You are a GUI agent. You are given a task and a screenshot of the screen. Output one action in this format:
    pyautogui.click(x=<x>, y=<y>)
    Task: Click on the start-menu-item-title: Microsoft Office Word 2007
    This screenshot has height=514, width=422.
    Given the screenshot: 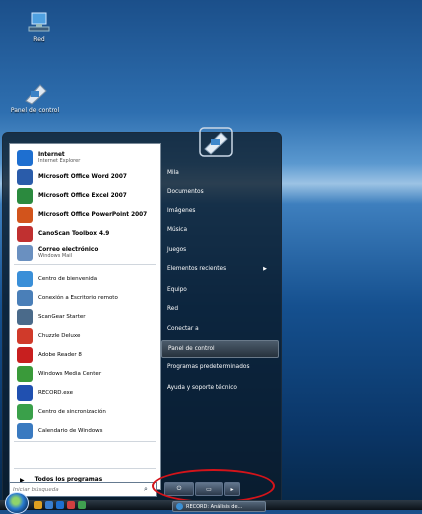 What is the action you would take?
    pyautogui.click(x=82, y=176)
    